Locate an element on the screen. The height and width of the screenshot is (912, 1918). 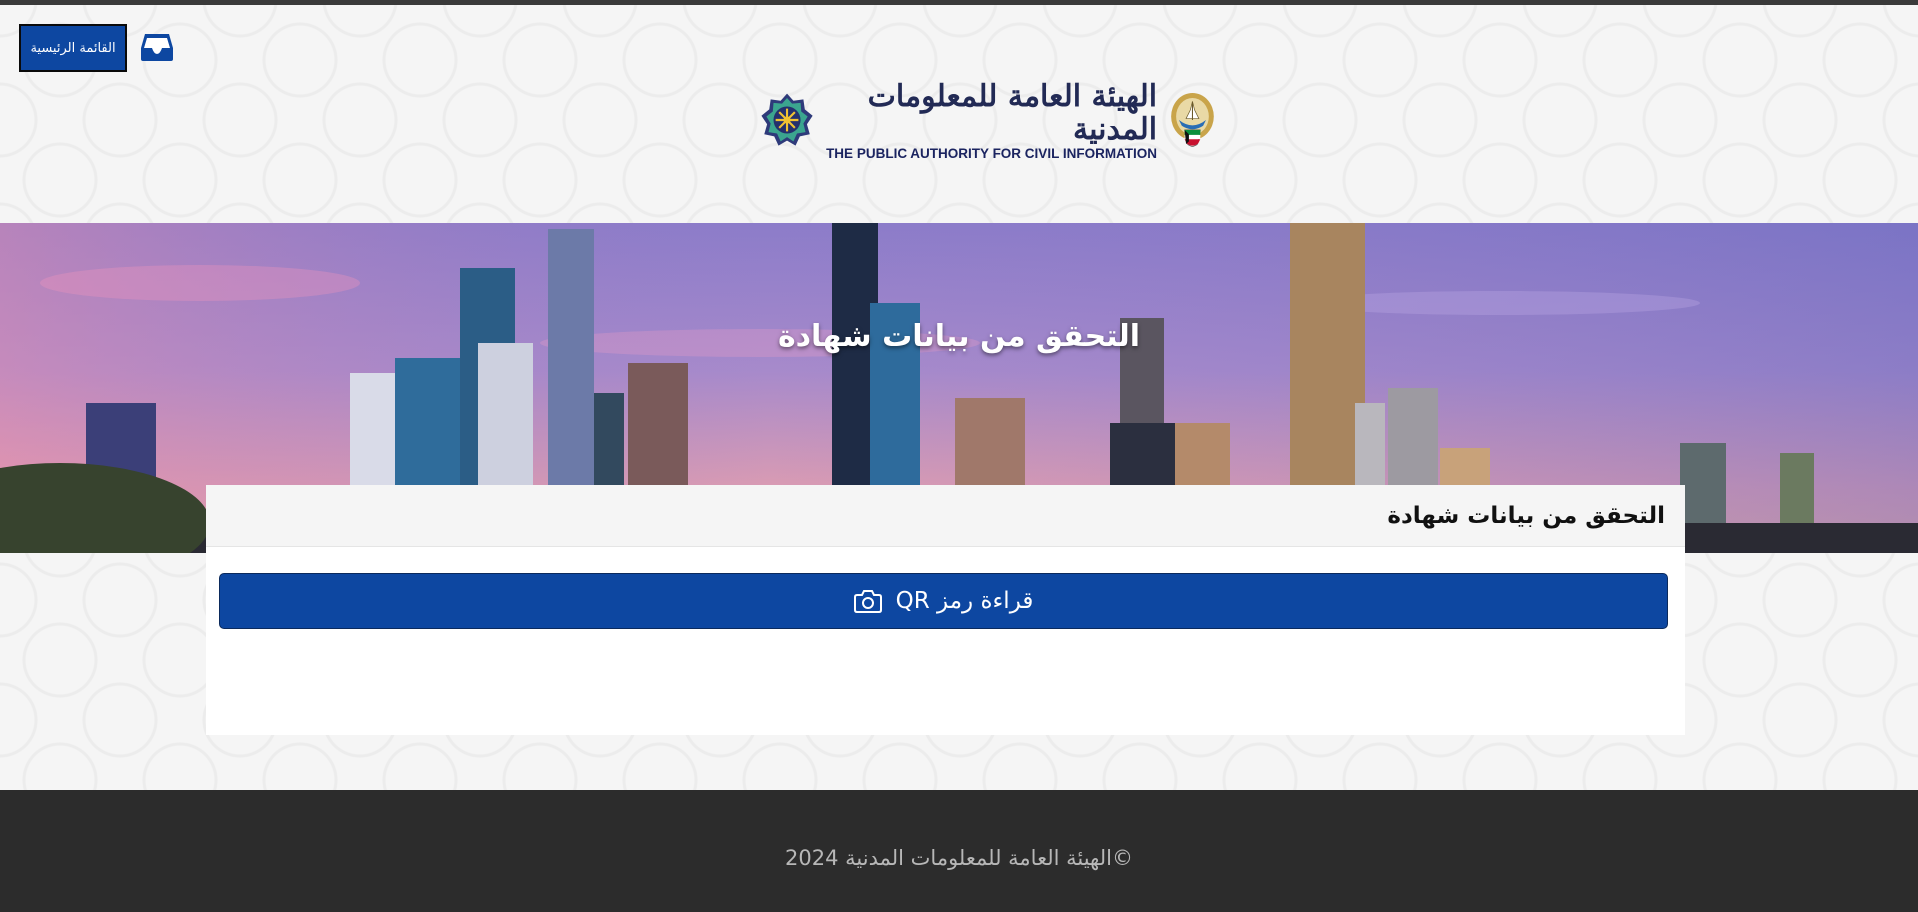
inbox-icon is located at coordinates (157, 47).